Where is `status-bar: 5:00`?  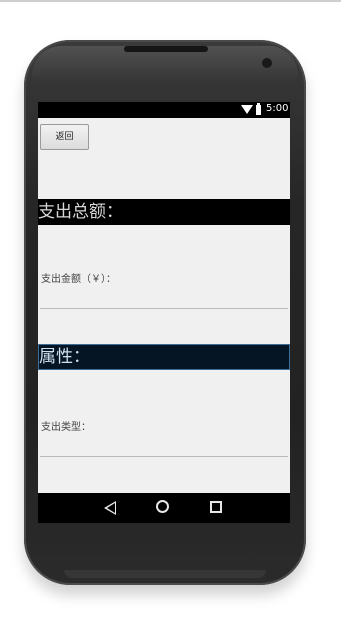
status-bar: 5:00 is located at coordinates (164, 110).